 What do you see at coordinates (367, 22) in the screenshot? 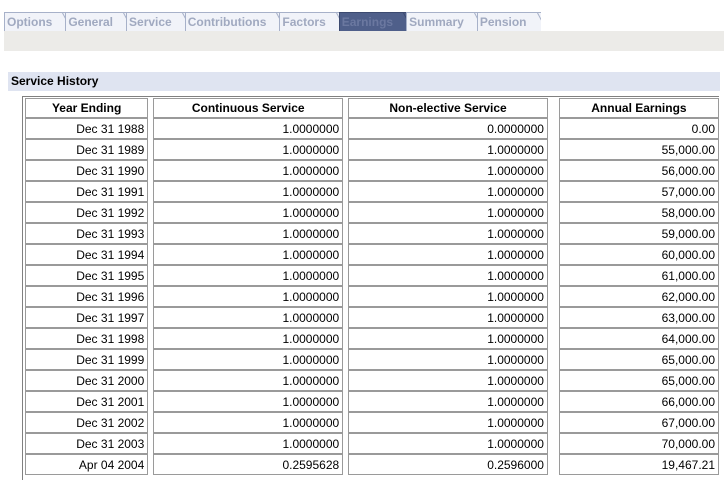
I see `tab-label: Earnings` at bounding box center [367, 22].